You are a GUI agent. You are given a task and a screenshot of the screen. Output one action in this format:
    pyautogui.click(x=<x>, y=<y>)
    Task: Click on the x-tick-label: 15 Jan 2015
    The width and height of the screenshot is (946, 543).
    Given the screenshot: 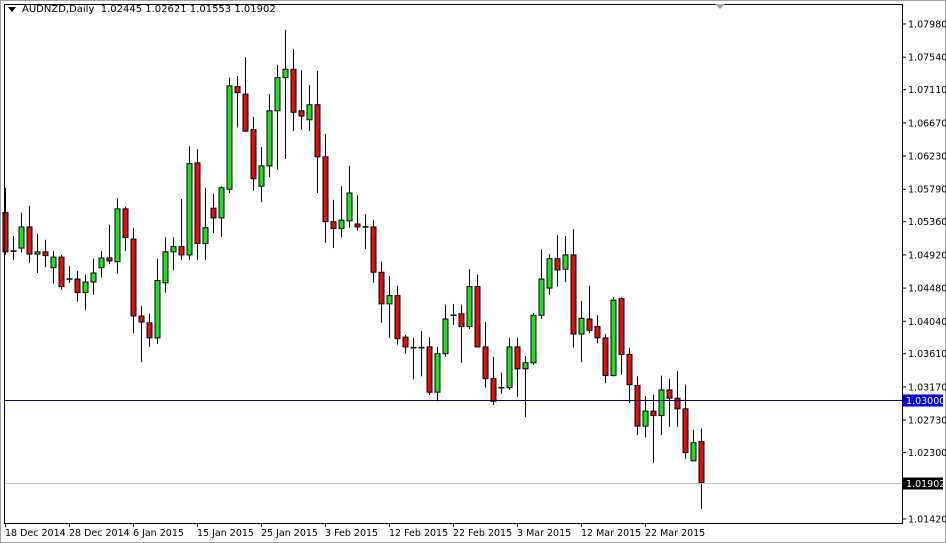 What is the action you would take?
    pyautogui.click(x=225, y=533)
    